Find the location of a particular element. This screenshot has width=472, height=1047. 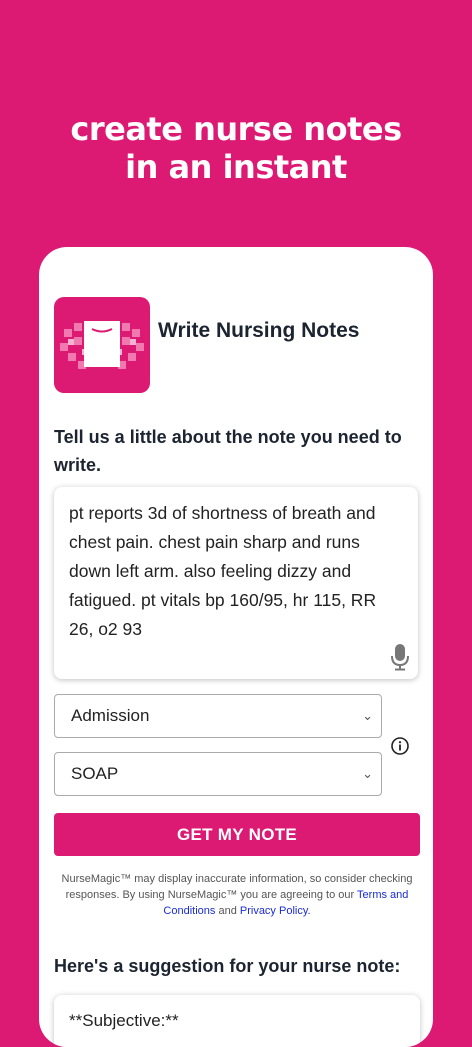

note-format-select: SOAP ⌄ is located at coordinates (218, 774).